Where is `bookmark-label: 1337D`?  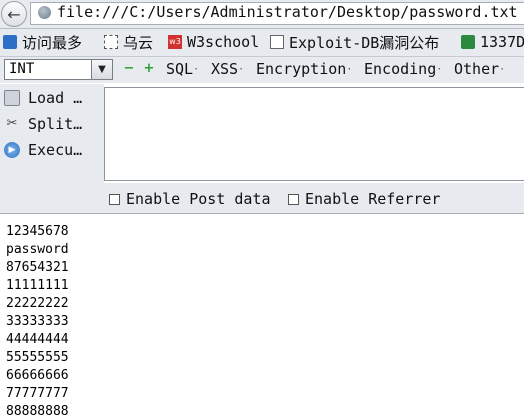
bookmark-label: 1337D is located at coordinates (502, 42).